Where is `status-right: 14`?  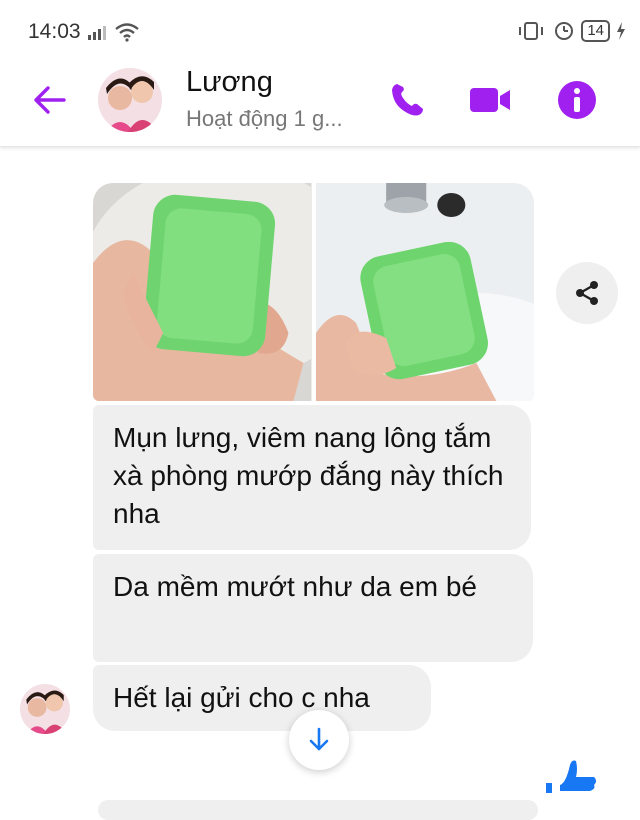
status-right: 14 is located at coordinates (571, 31).